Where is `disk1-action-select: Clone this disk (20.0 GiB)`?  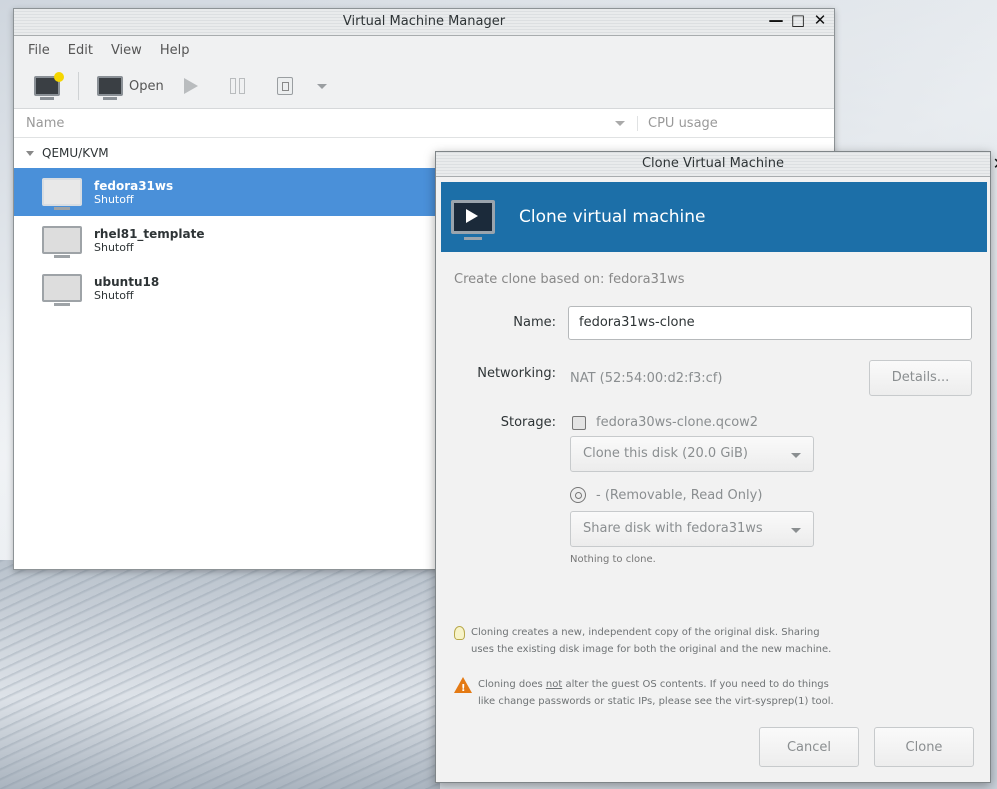
disk1-action-select: Clone this disk (20.0 GiB) is located at coordinates (692, 454).